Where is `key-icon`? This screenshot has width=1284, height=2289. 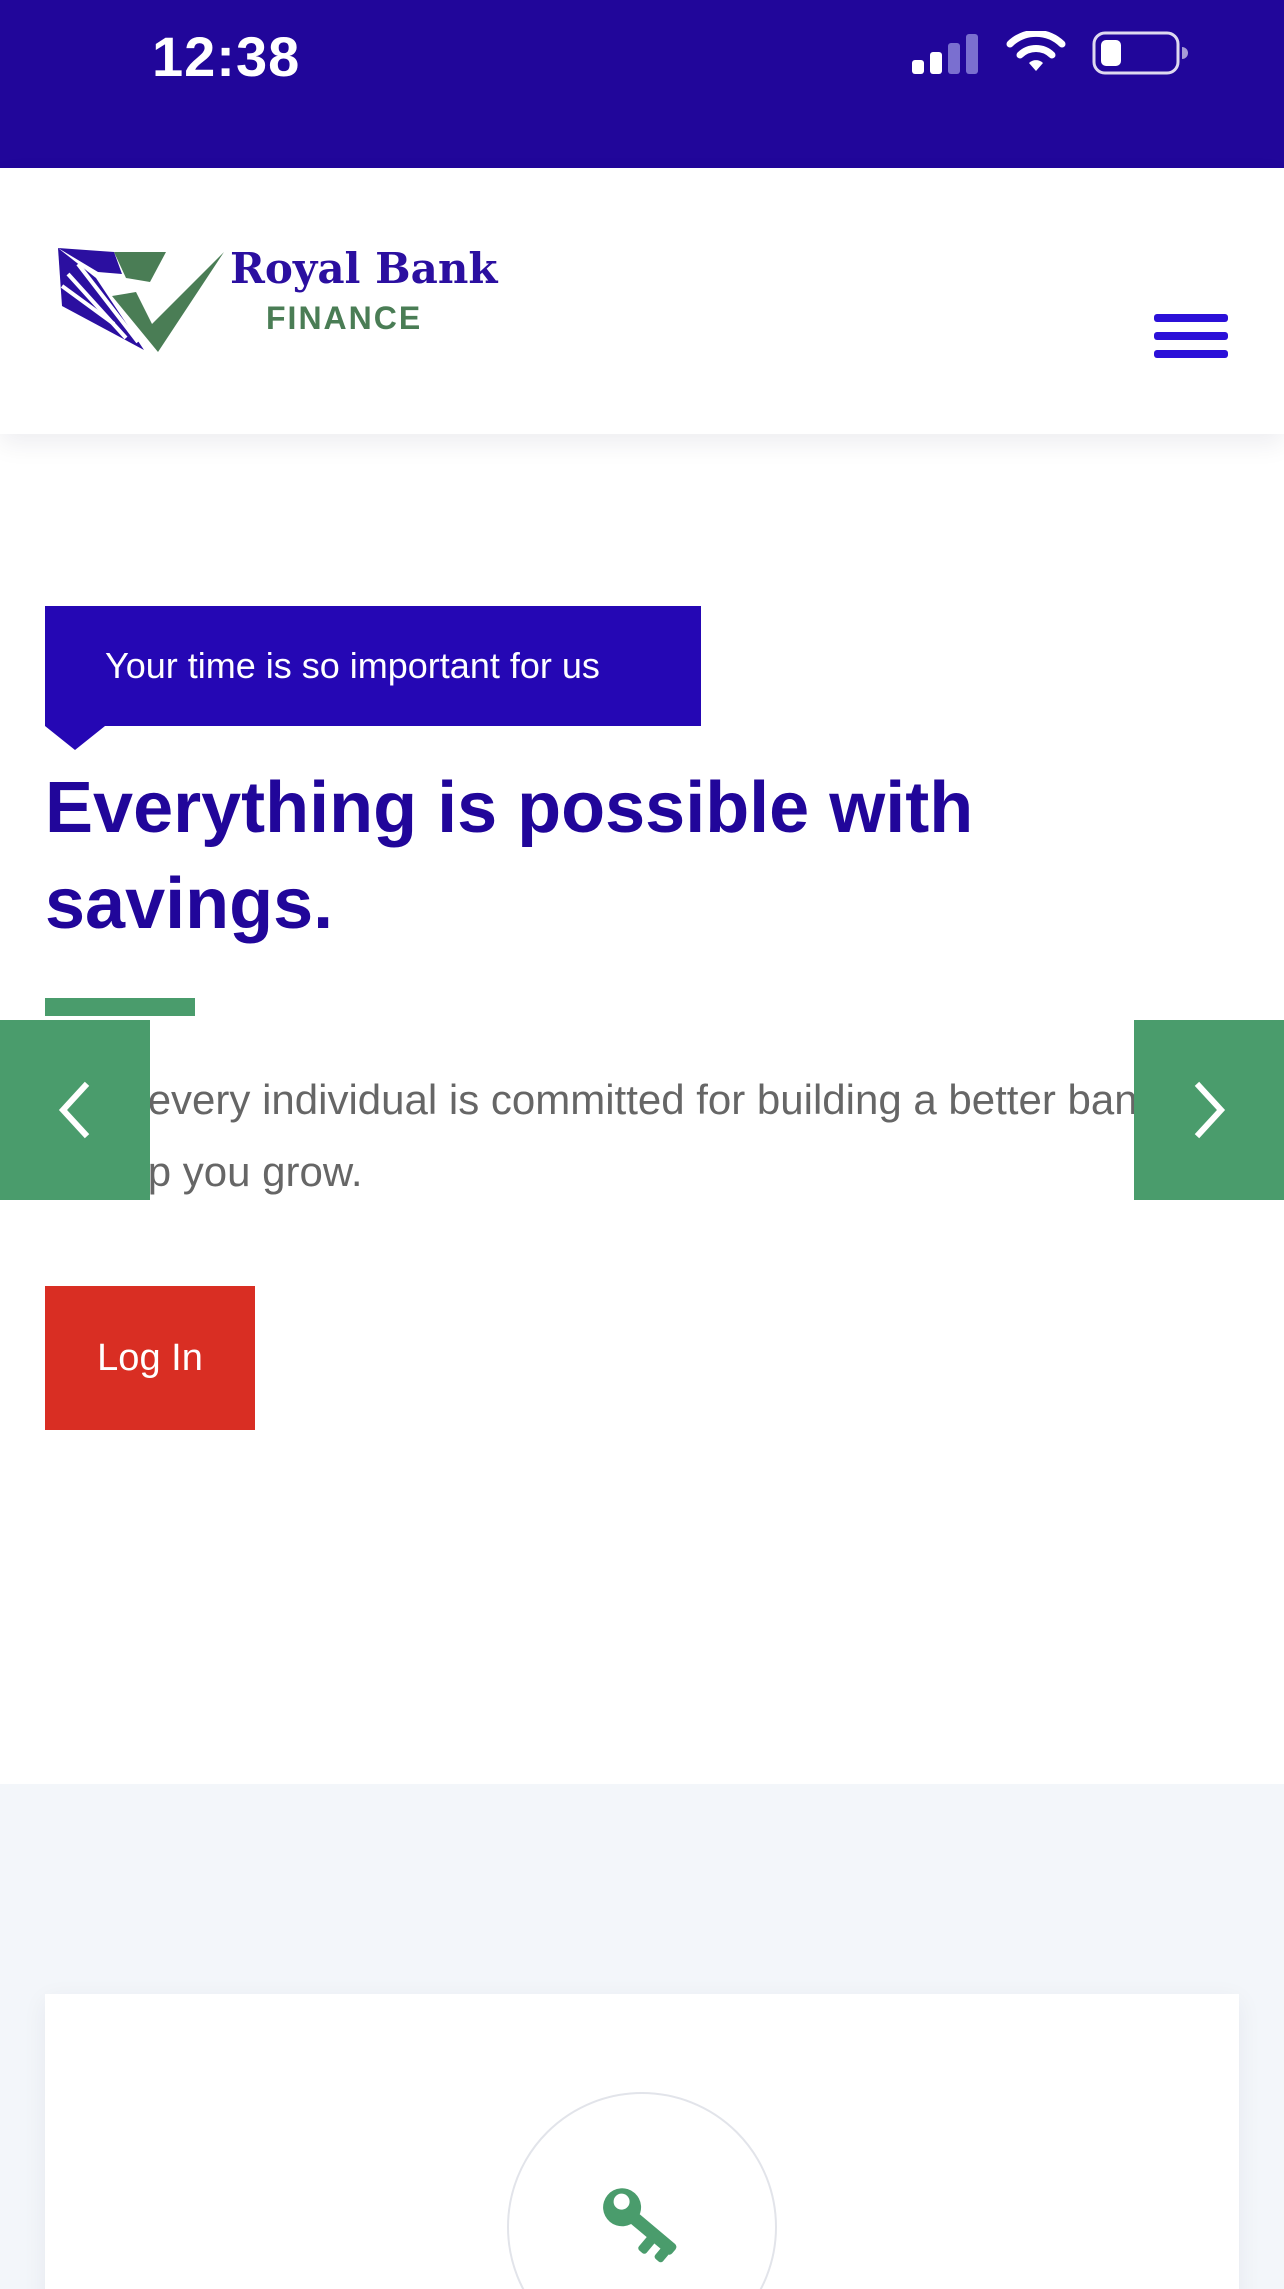 key-icon is located at coordinates (640, 2225).